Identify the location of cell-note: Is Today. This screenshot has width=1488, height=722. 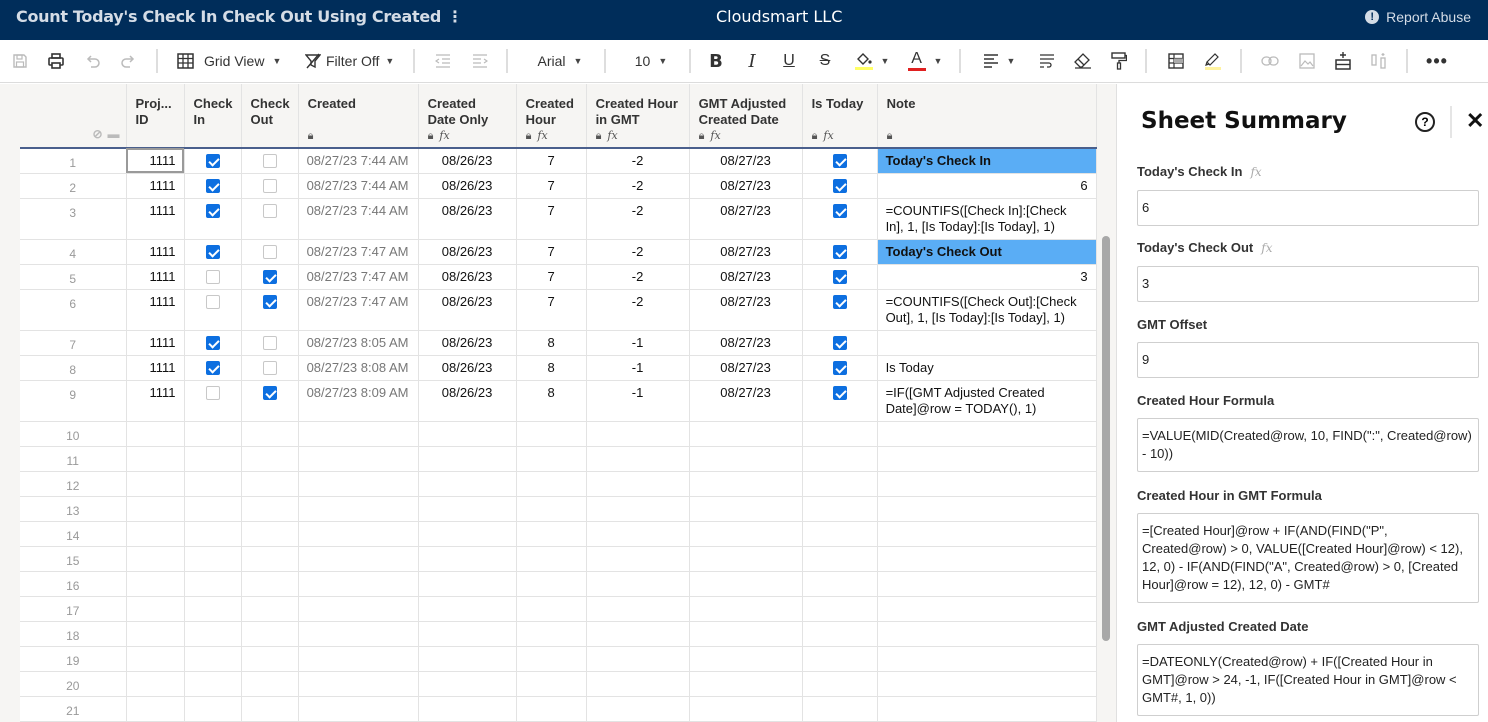
(987, 368).